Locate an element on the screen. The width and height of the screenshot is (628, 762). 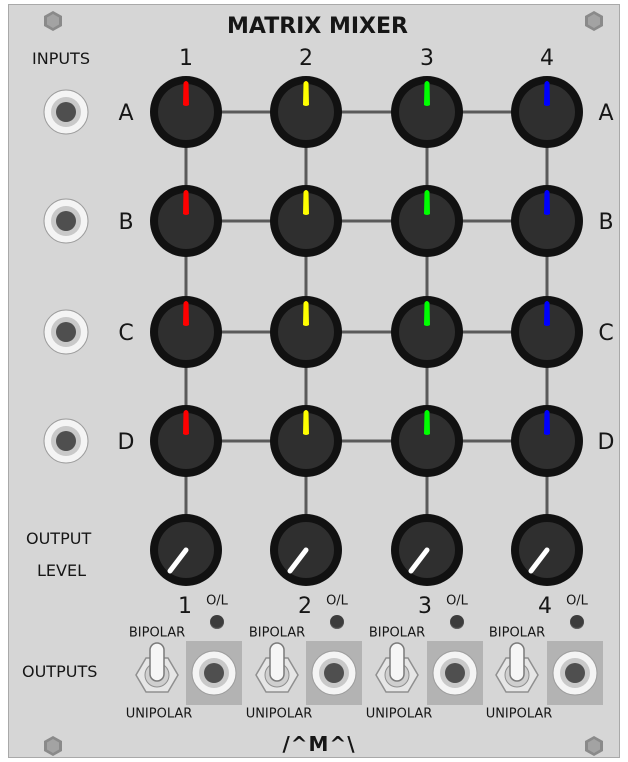
column-label-3: 3 is located at coordinates (427, 58).